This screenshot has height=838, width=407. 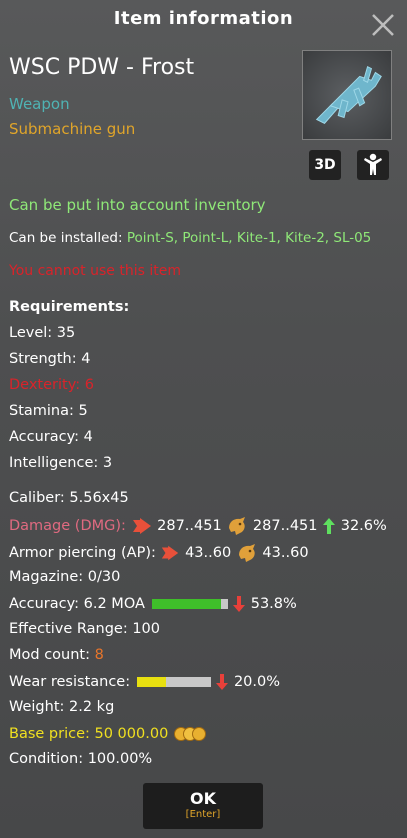 What do you see at coordinates (189, 734) in the screenshot?
I see `coins-icon` at bounding box center [189, 734].